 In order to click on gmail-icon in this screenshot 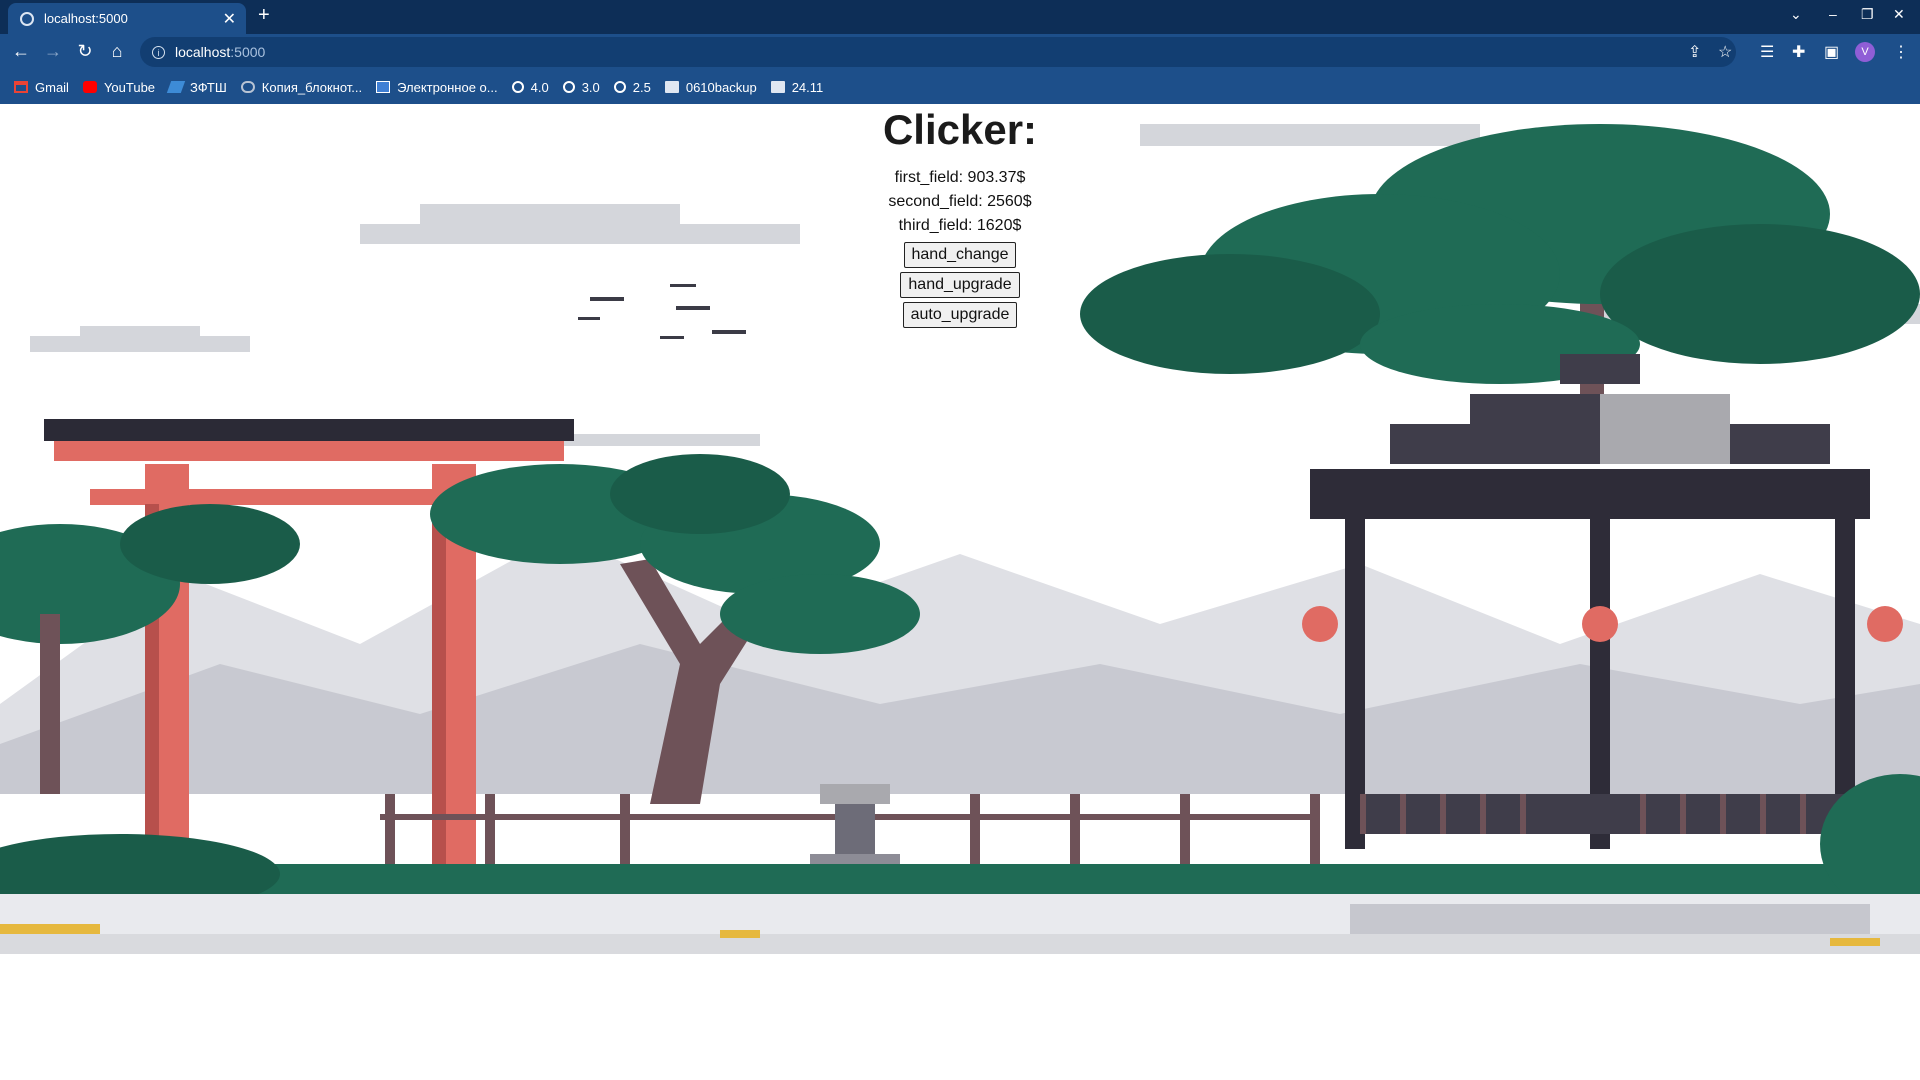, I will do `click(21, 87)`.